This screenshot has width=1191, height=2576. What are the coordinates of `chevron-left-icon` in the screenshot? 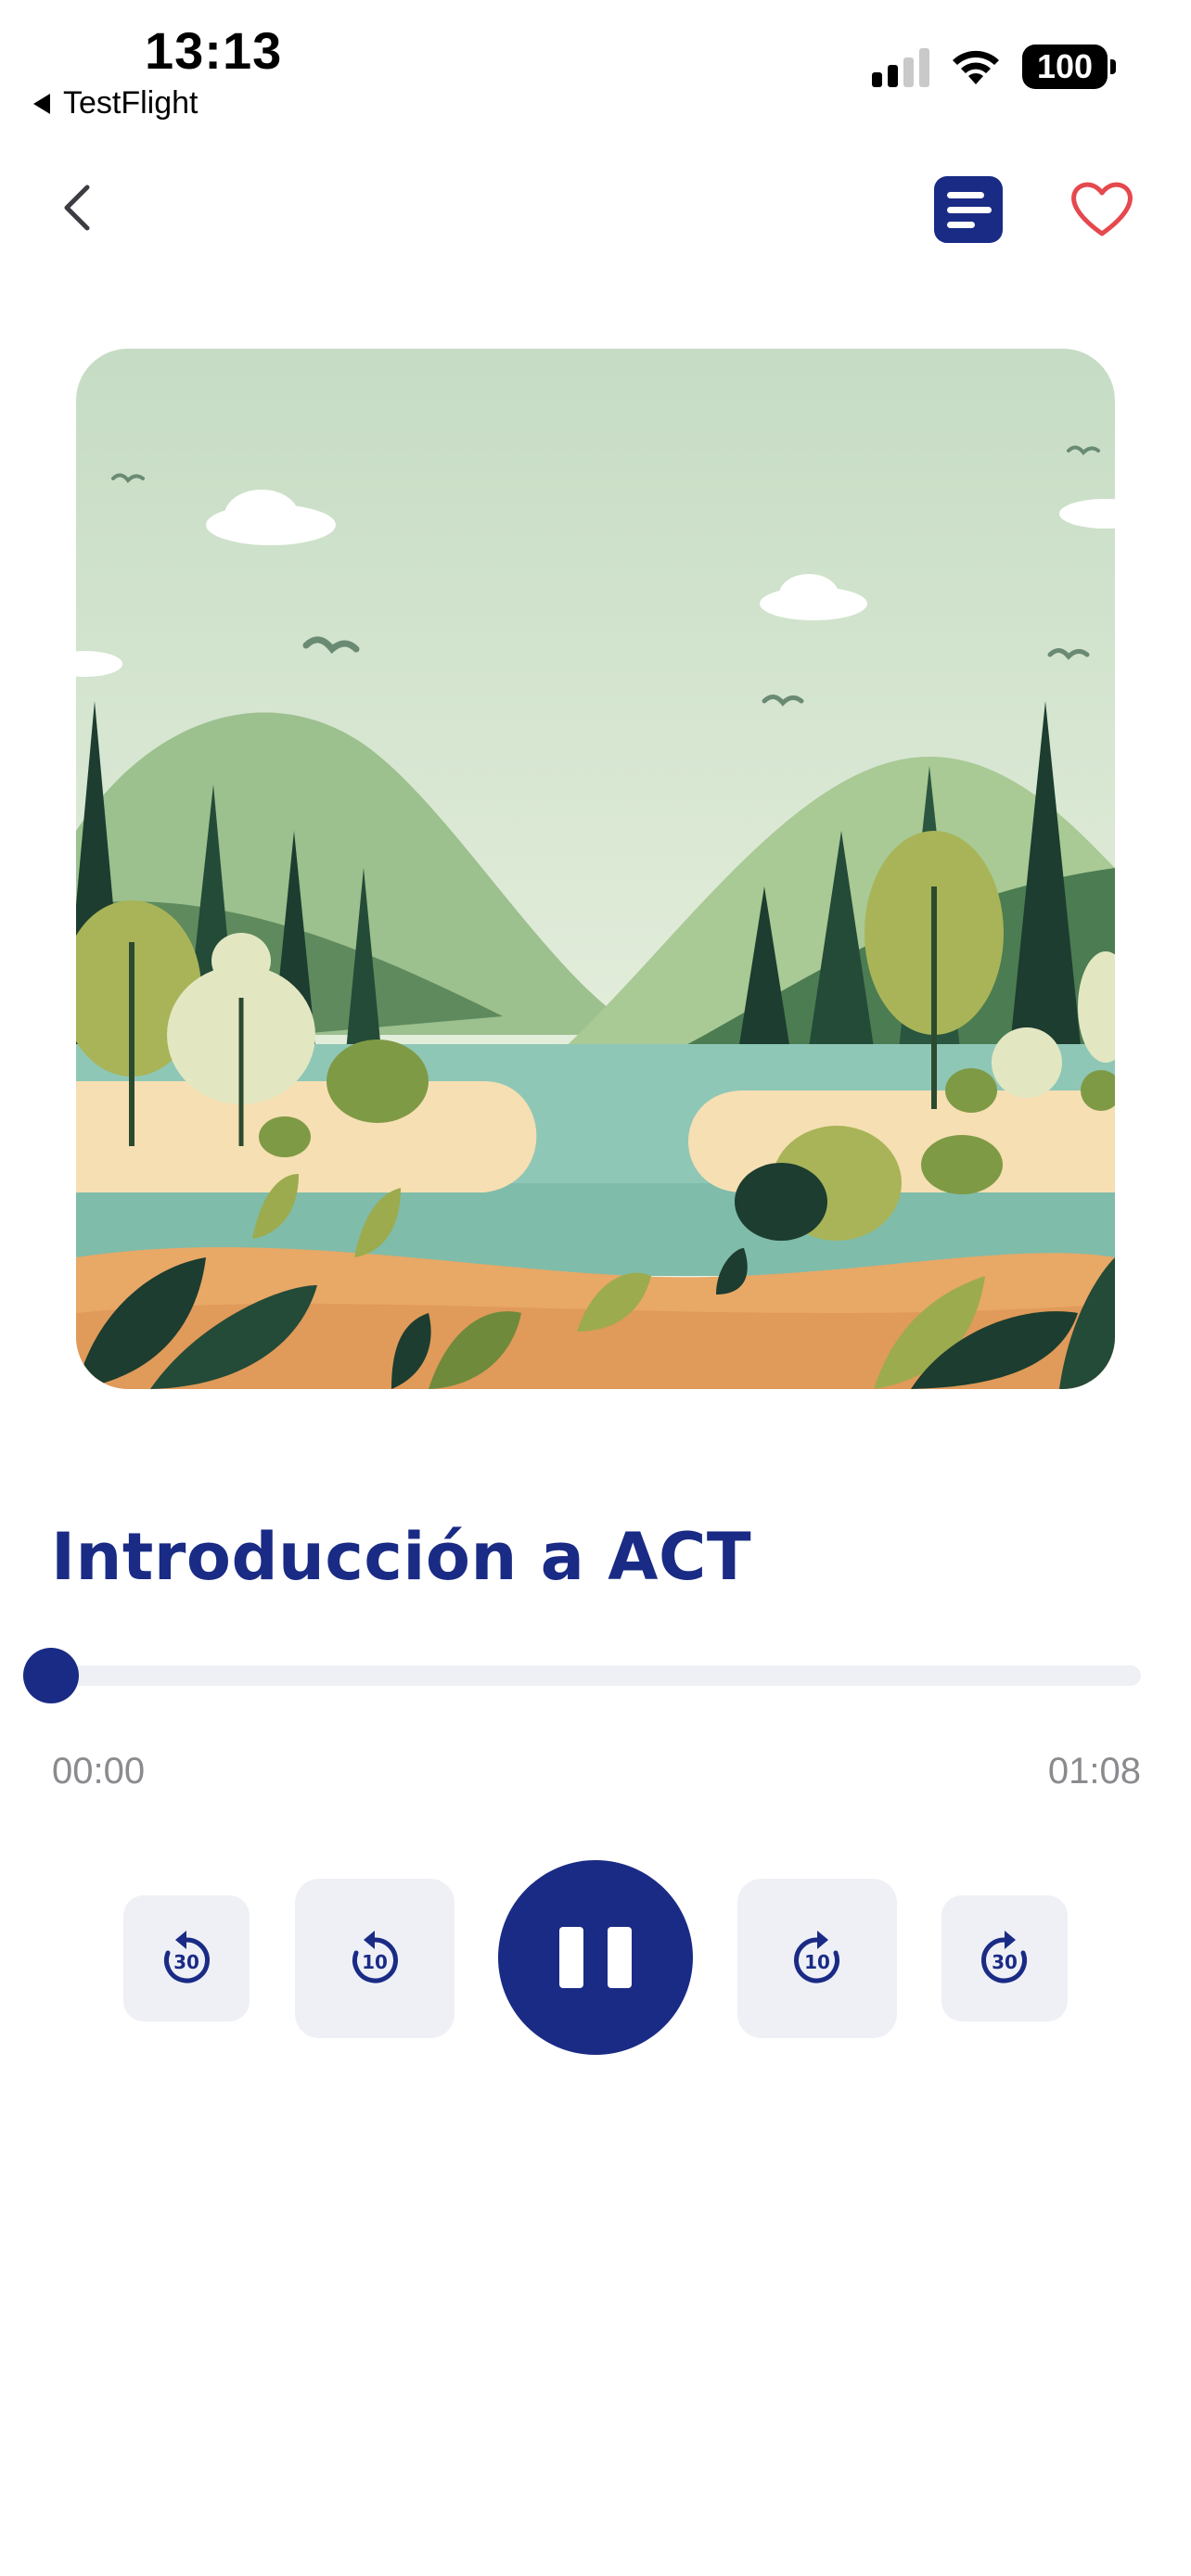 It's located at (77, 208).